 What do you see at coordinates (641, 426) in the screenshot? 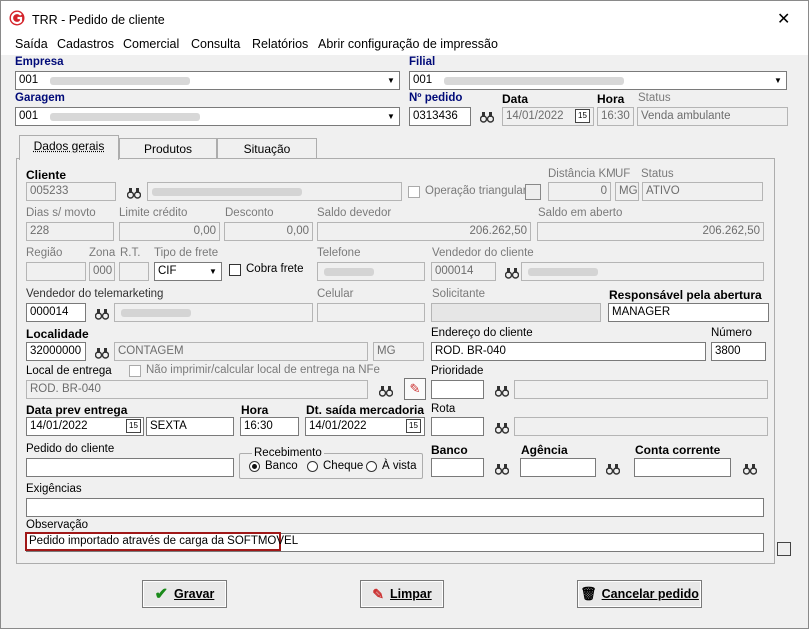
I see `rota-desc` at bounding box center [641, 426].